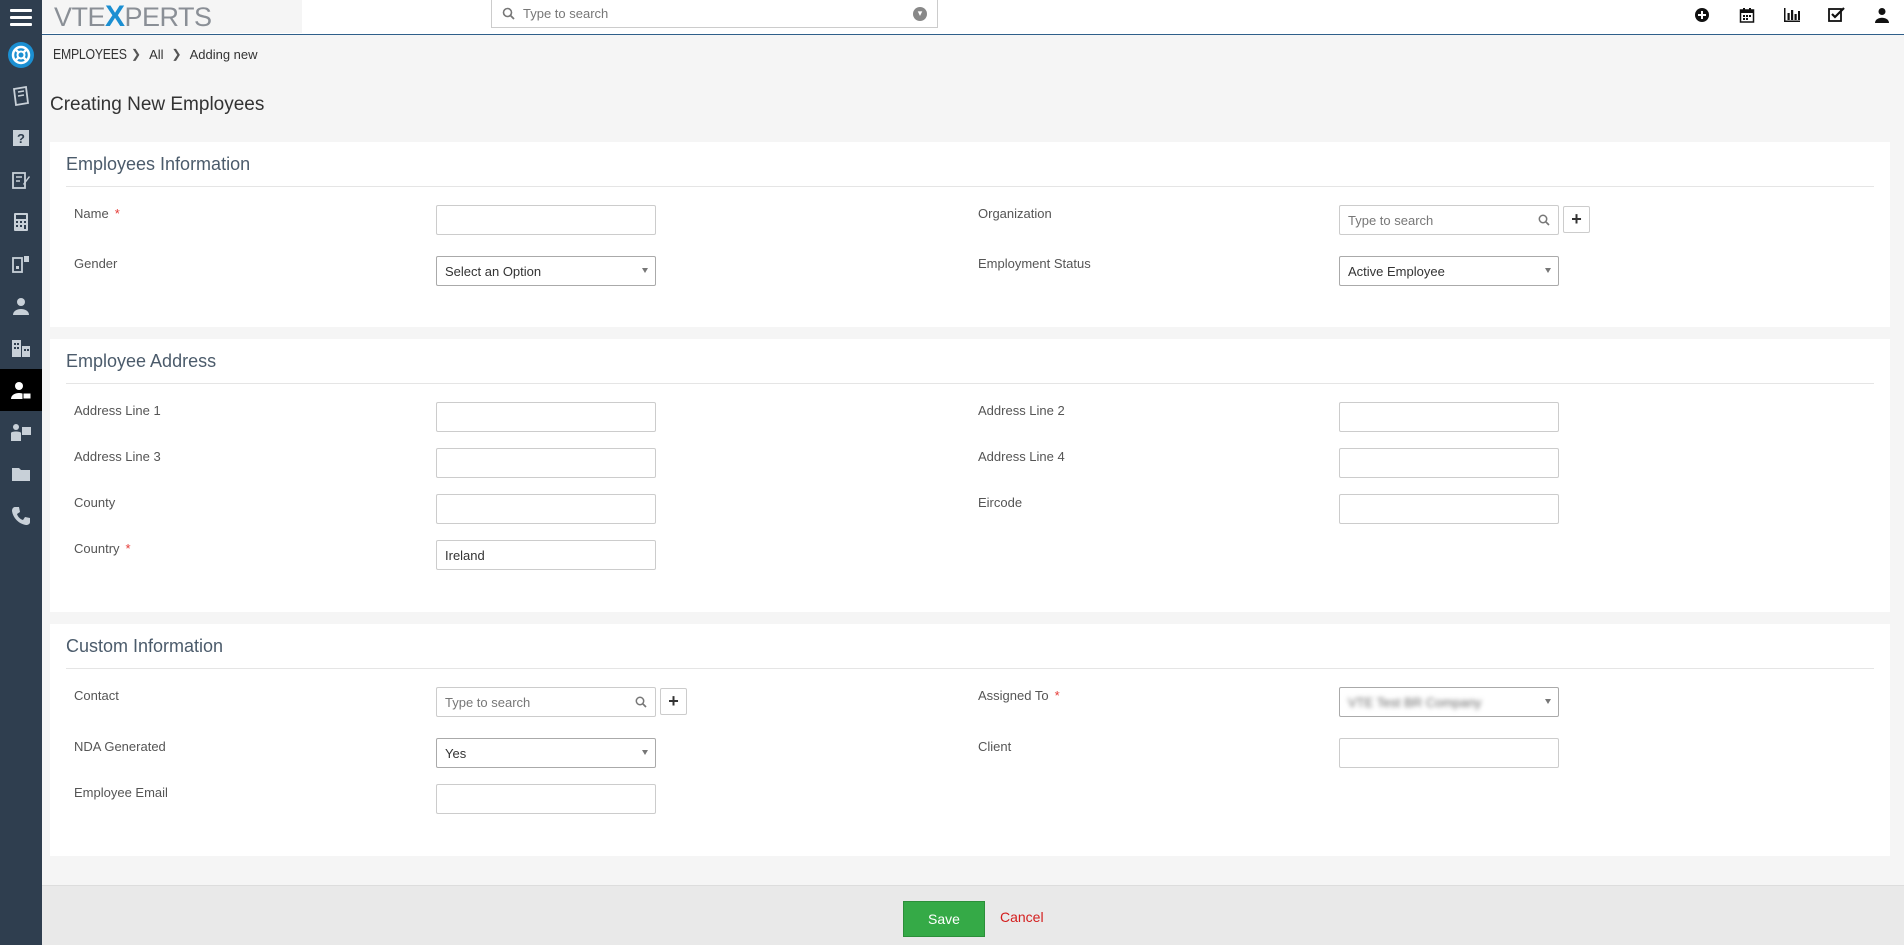 The image size is (1904, 945). Describe the element at coordinates (1021, 456) in the screenshot. I see `address-line-4-label: Address Line 4` at that location.